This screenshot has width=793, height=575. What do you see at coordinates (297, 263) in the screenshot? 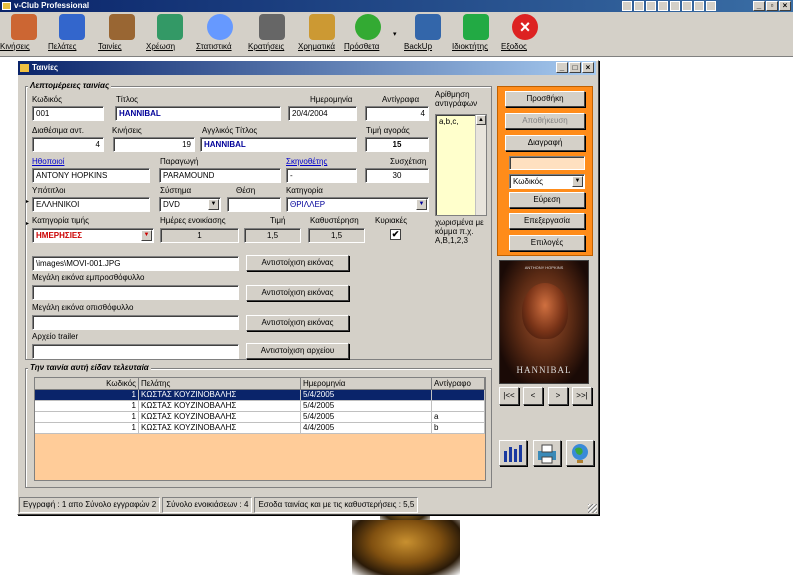
I see `match-front-image-button: Αντιστοίχιση εικόνας` at bounding box center [297, 263].